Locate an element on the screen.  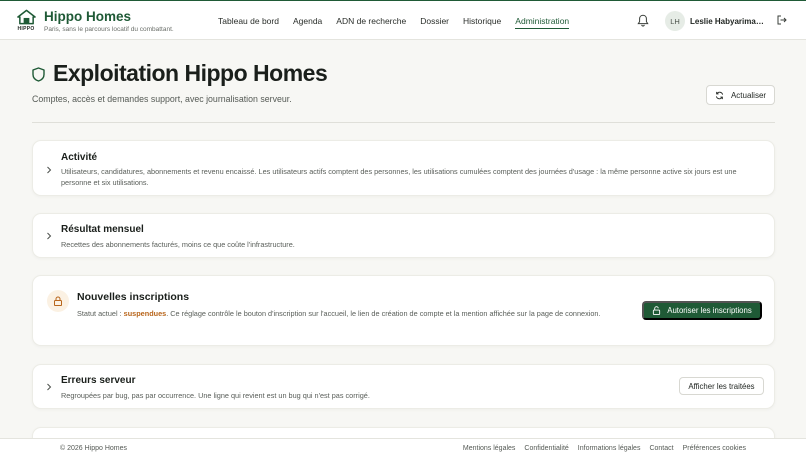
refresh-button-label: Actualiser is located at coordinates (748, 95).